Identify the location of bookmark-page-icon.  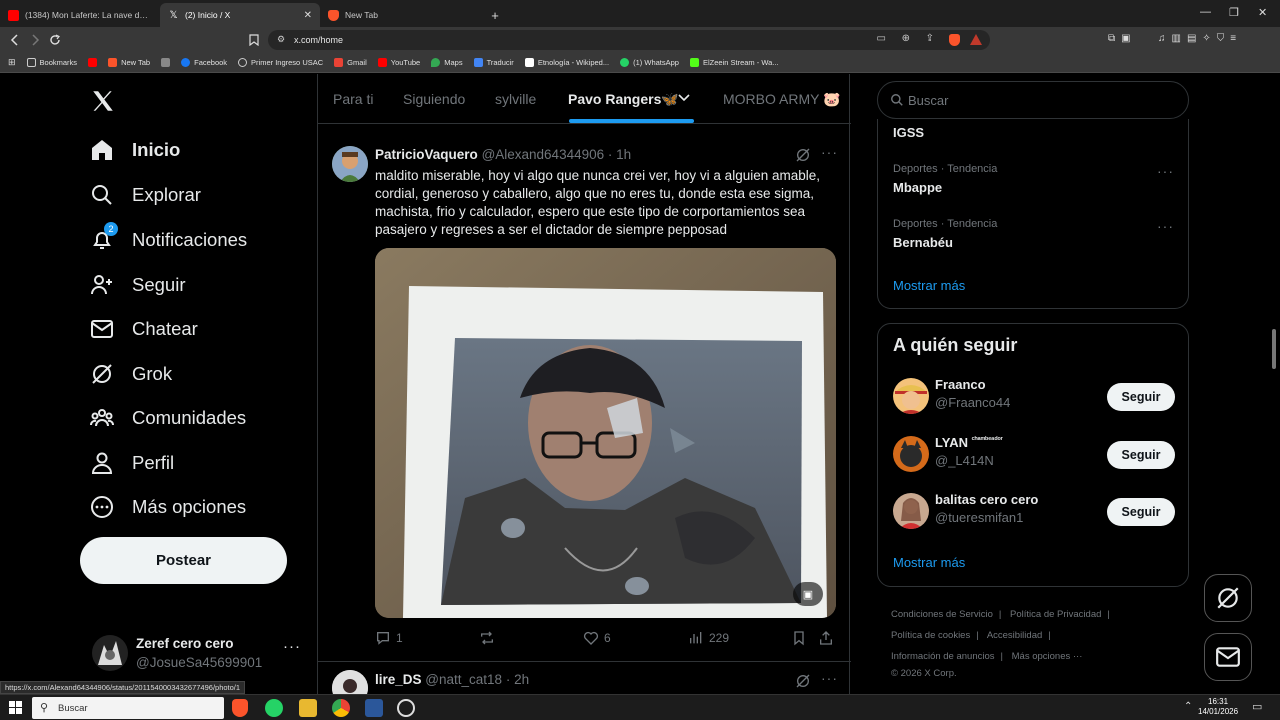
(254, 40).